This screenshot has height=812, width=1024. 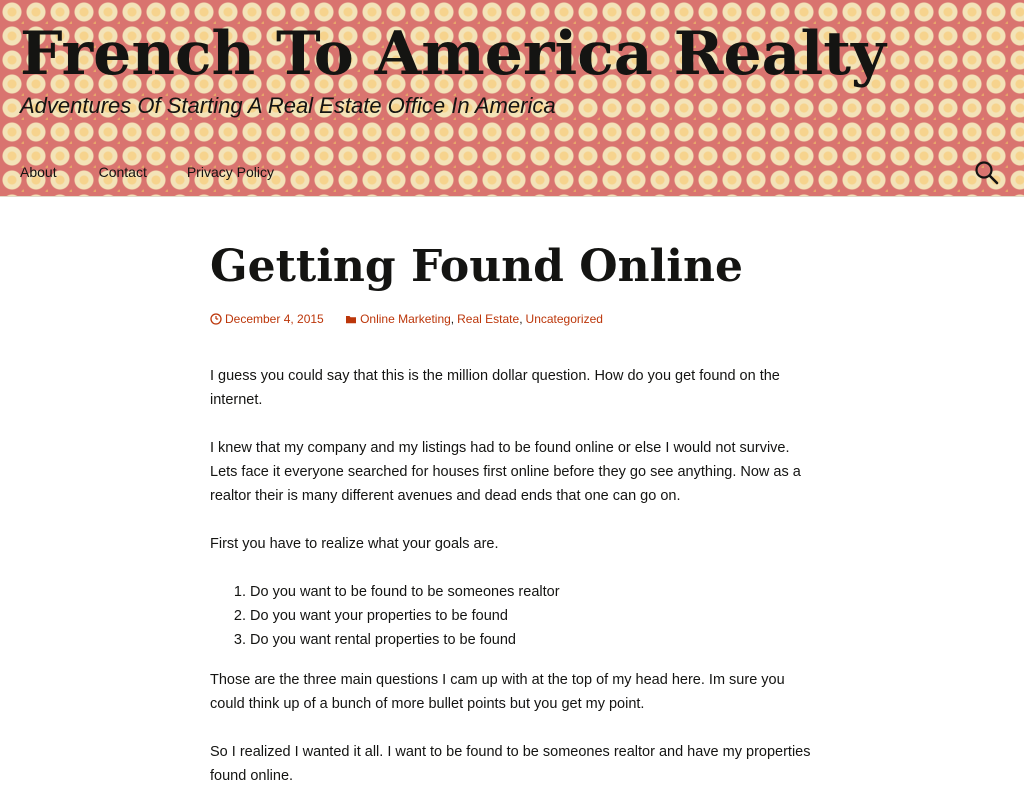 What do you see at coordinates (488, 319) in the screenshot?
I see `category-link-real-estate: Real Estate` at bounding box center [488, 319].